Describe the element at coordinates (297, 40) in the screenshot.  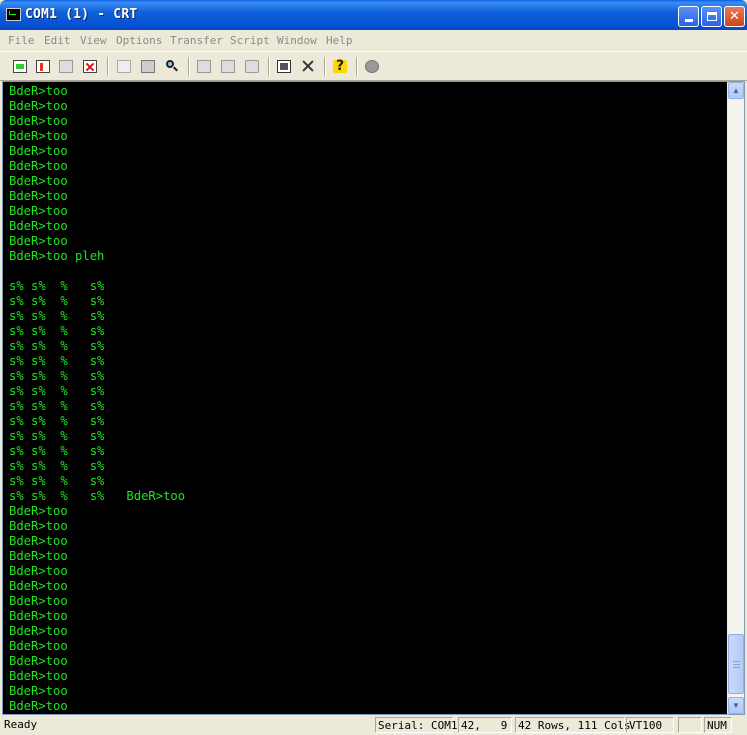
I see `menu-window: Window` at that location.